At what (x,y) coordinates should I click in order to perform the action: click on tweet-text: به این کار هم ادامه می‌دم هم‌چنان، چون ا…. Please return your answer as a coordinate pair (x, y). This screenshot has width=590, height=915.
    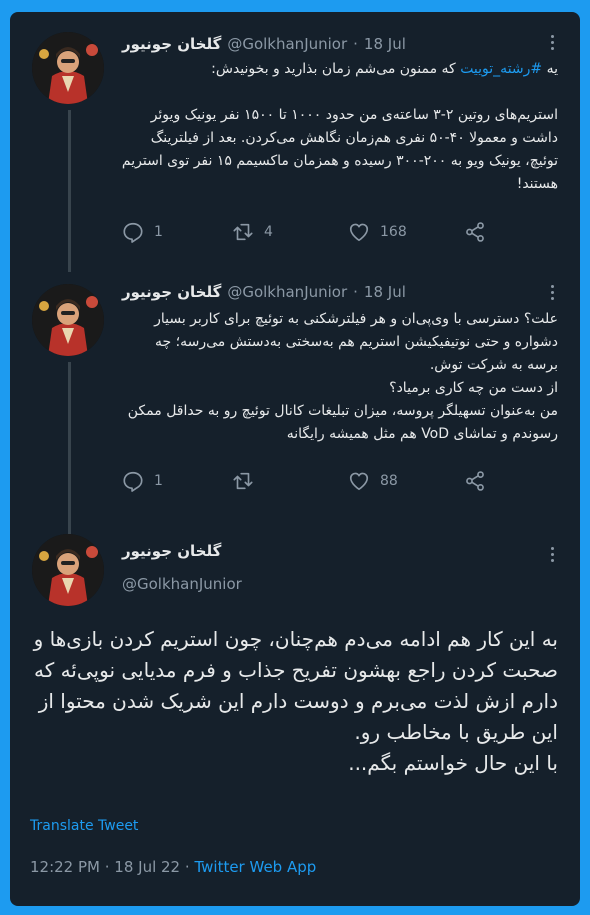
    Looking at the image, I should click on (295, 701).